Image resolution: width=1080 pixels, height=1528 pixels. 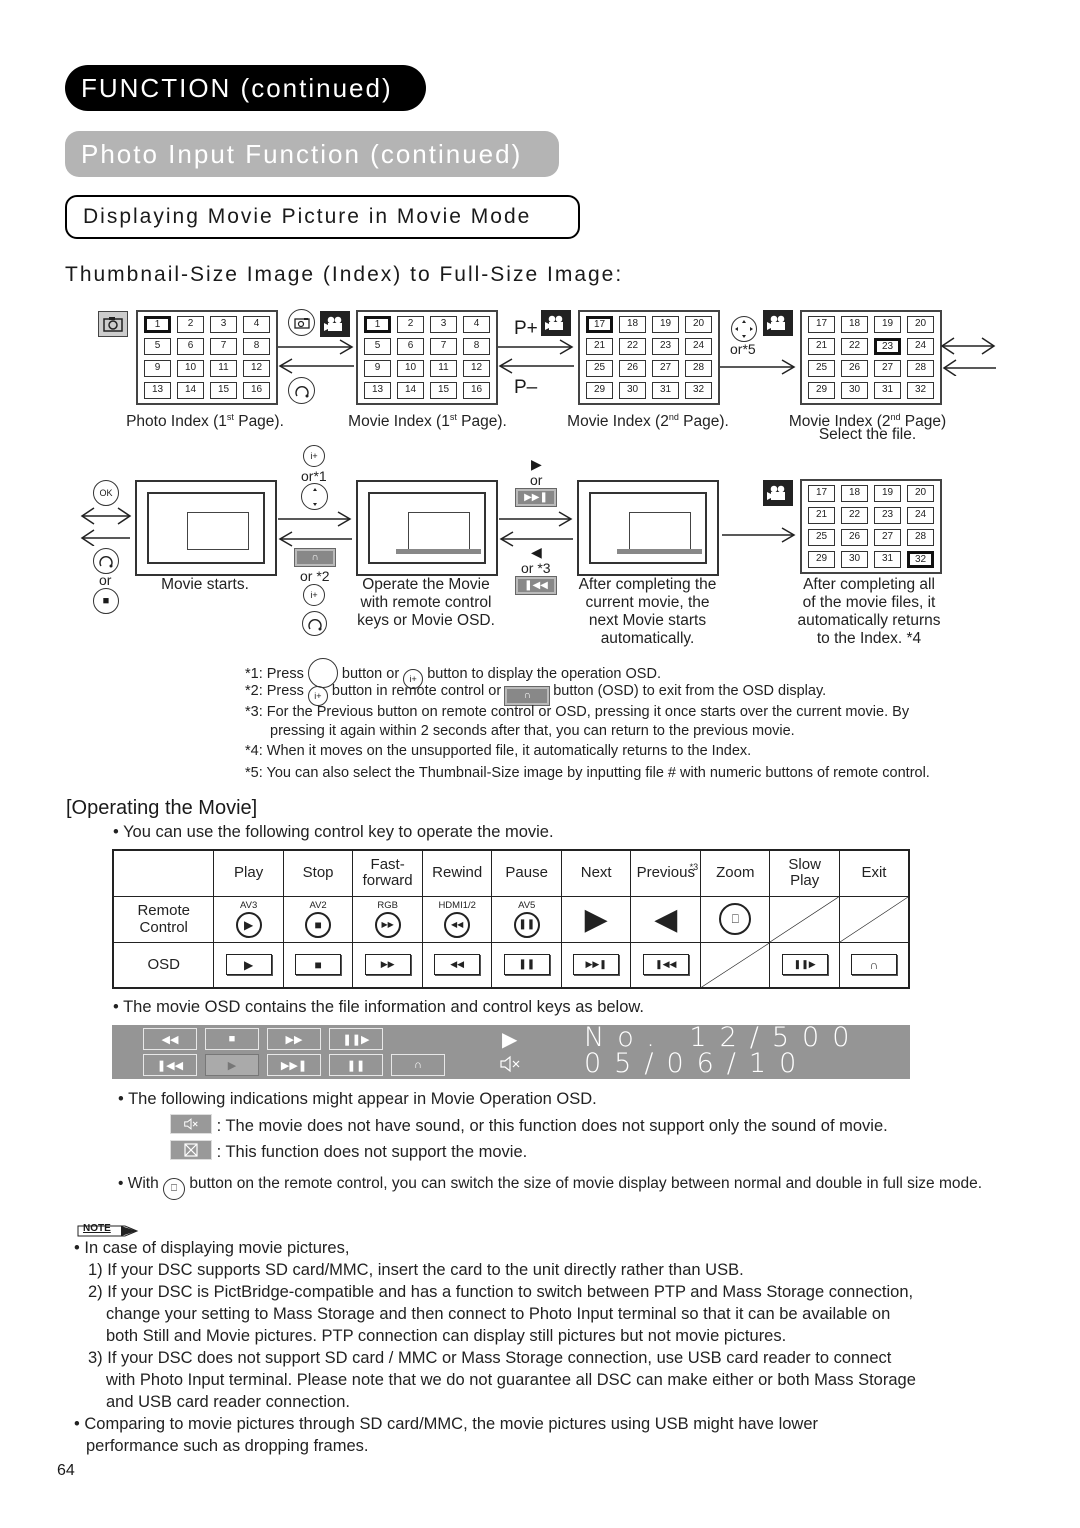 I want to click on osd-rewind-key: ◀◀, so click(x=170, y=1039).